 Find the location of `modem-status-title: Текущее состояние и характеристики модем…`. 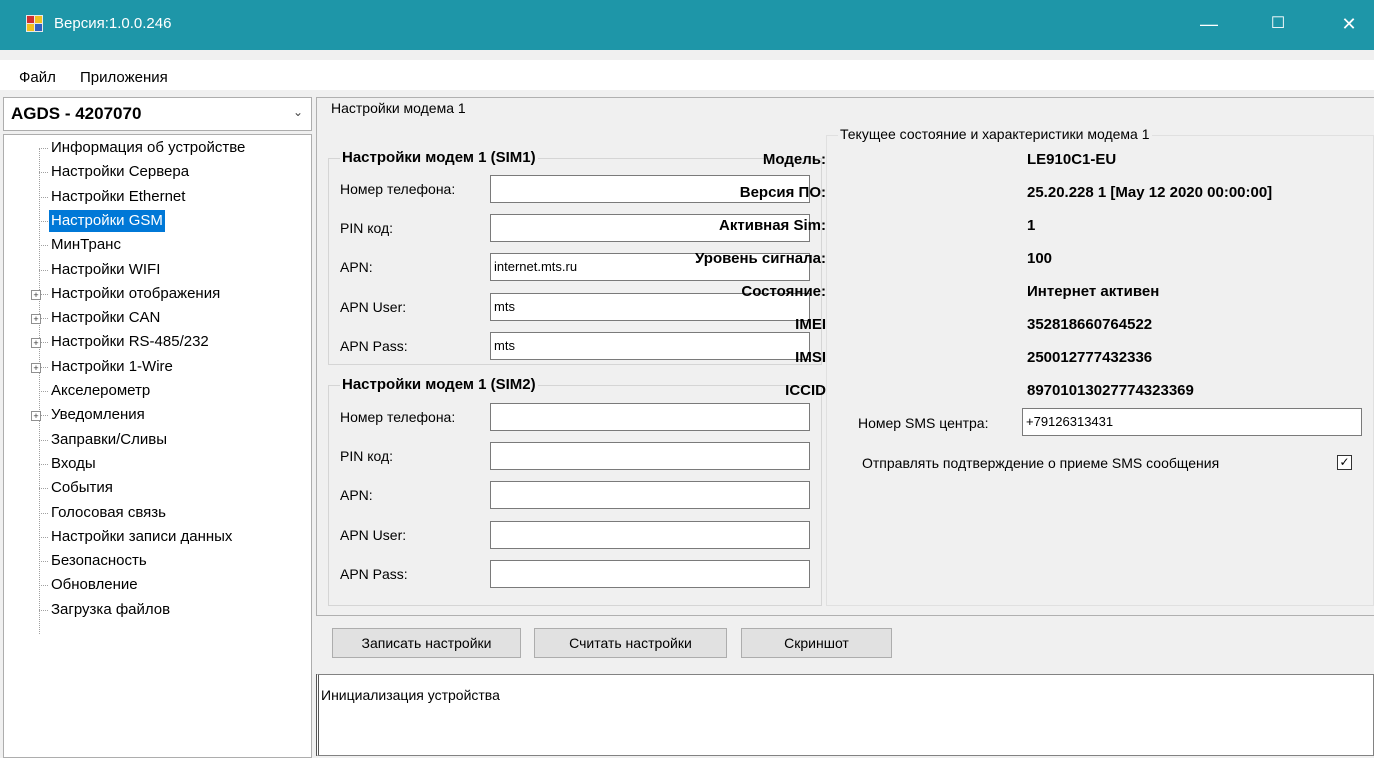

modem-status-title: Текущее состояние и характеристики модем… is located at coordinates (995, 134).